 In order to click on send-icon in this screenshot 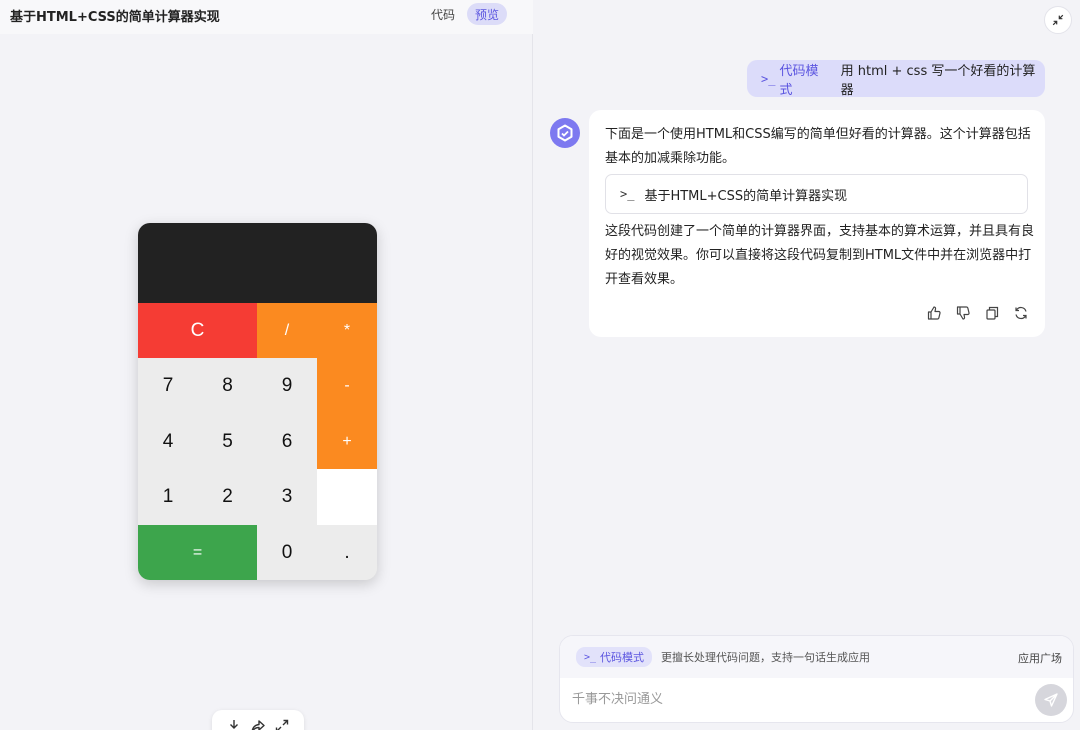, I will do `click(1051, 700)`.